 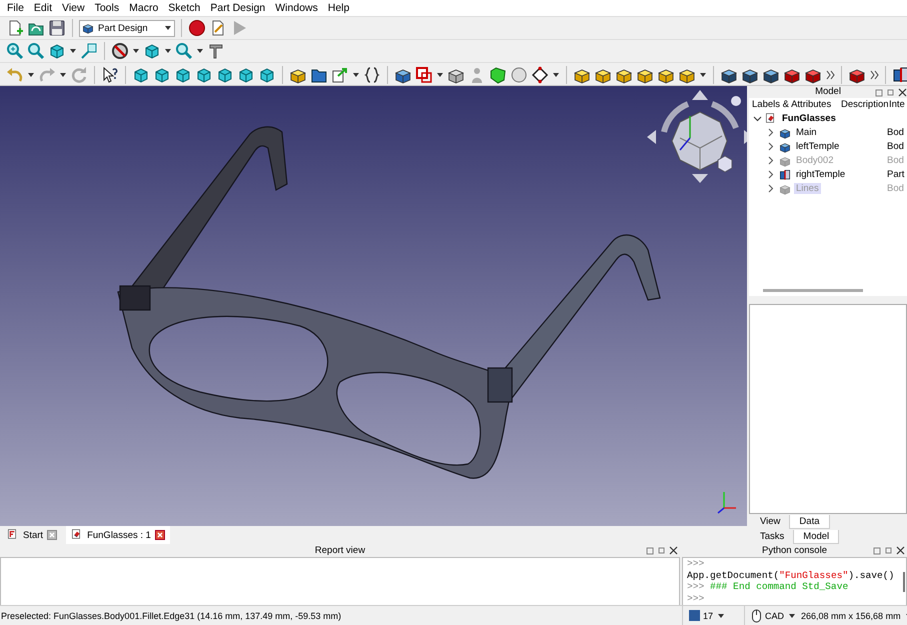 What do you see at coordinates (89, 51) in the screenshot?
I see `square-arrow-icon` at bounding box center [89, 51].